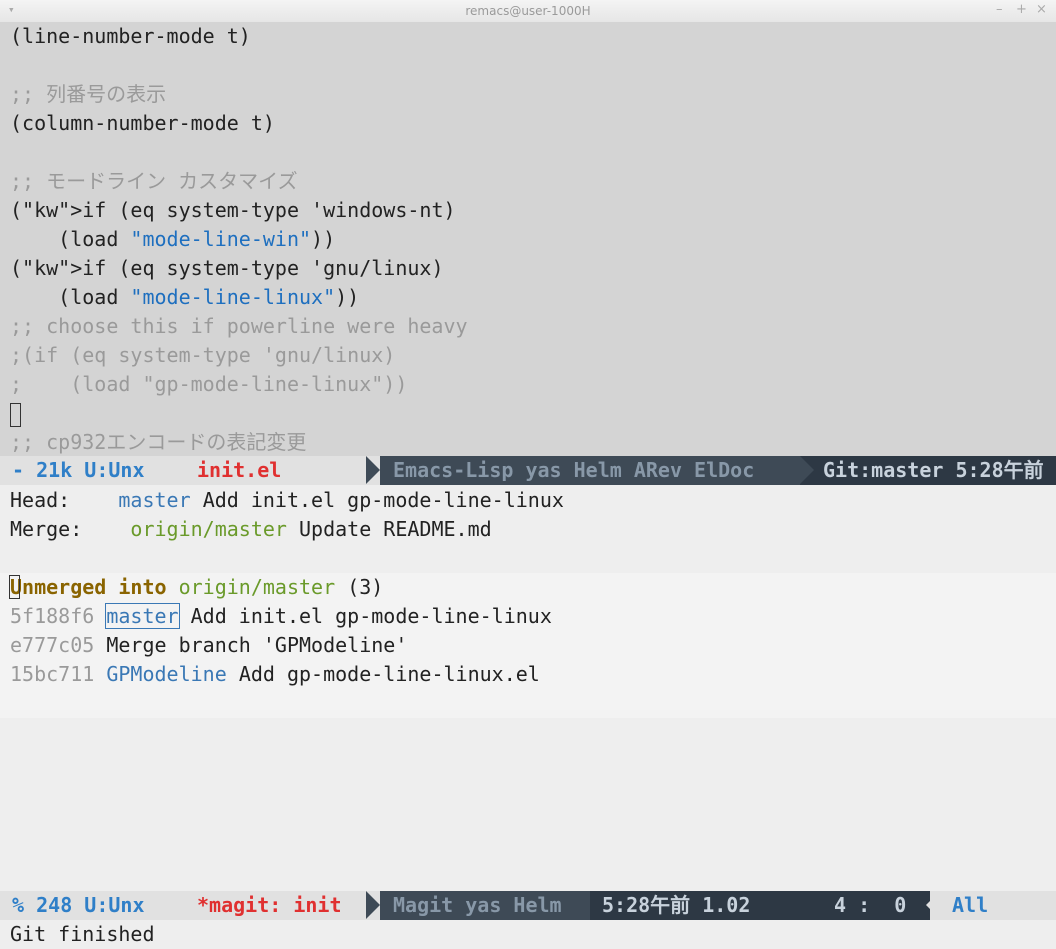 Image resolution: width=1056 pixels, height=949 pixels. I want to click on modeline-status: % 248 U:Unx, so click(72, 905).